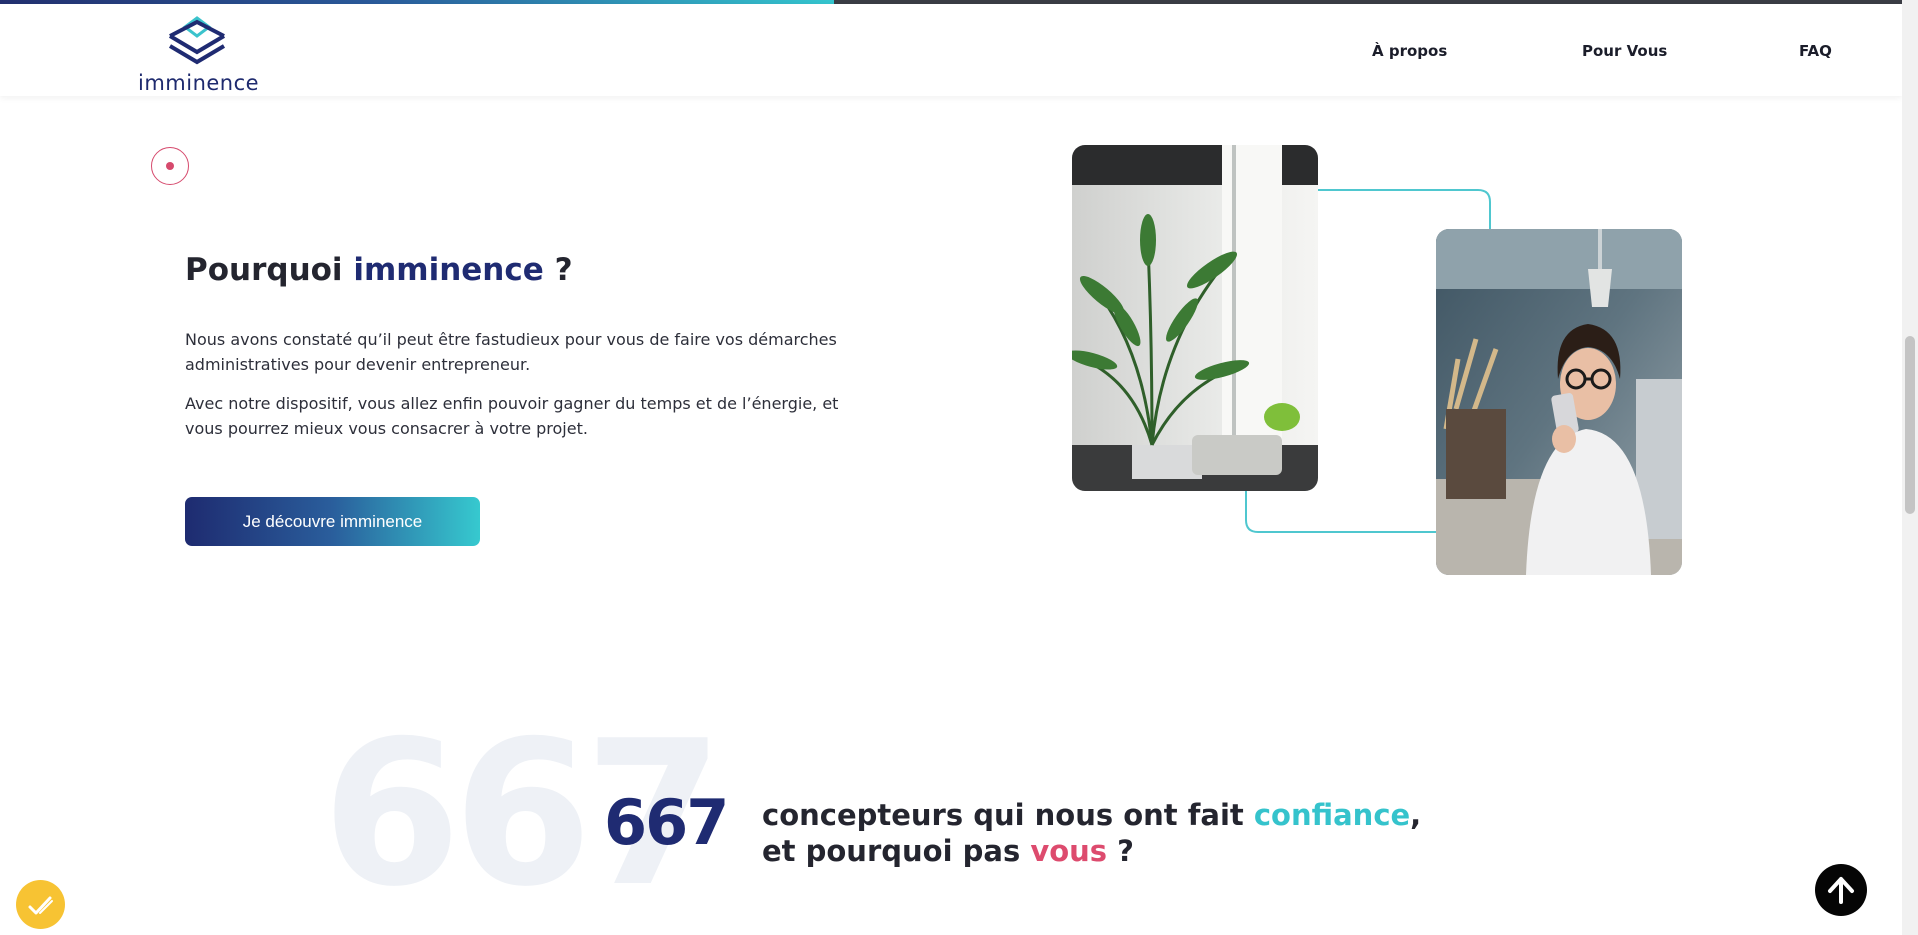  I want to click on tagline-line-1: concepteurs qui nous ont fait confiance,, so click(1091, 815).